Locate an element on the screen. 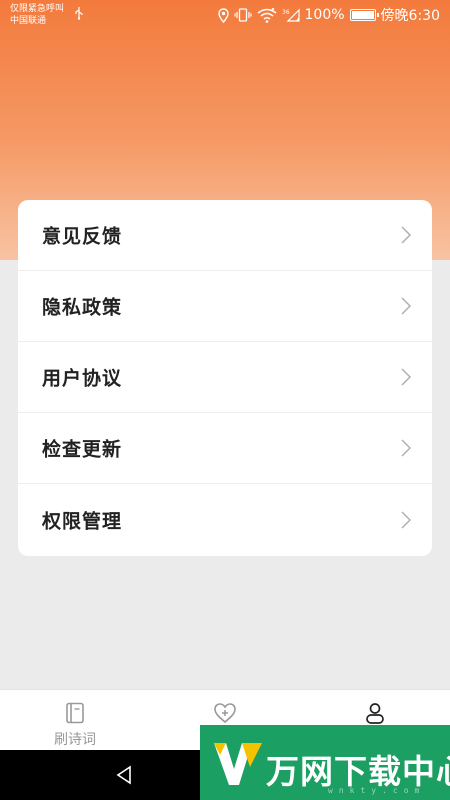 The image size is (450, 800). tab-poems: 刷诗词 is located at coordinates (75, 720).